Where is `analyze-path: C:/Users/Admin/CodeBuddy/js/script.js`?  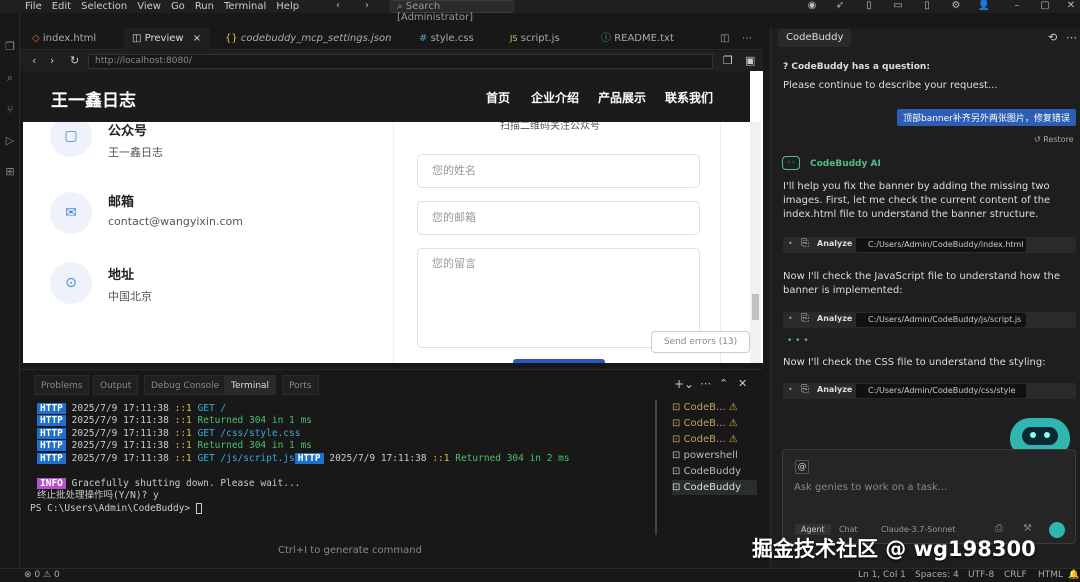 analyze-path: C:/Users/Admin/CodeBuddy/js/script.js is located at coordinates (941, 320).